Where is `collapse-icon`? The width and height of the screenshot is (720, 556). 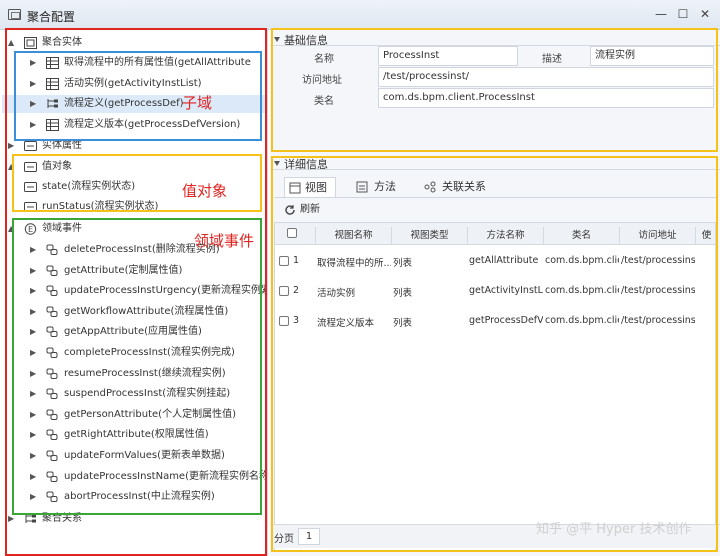 collapse-icon is located at coordinates (277, 39).